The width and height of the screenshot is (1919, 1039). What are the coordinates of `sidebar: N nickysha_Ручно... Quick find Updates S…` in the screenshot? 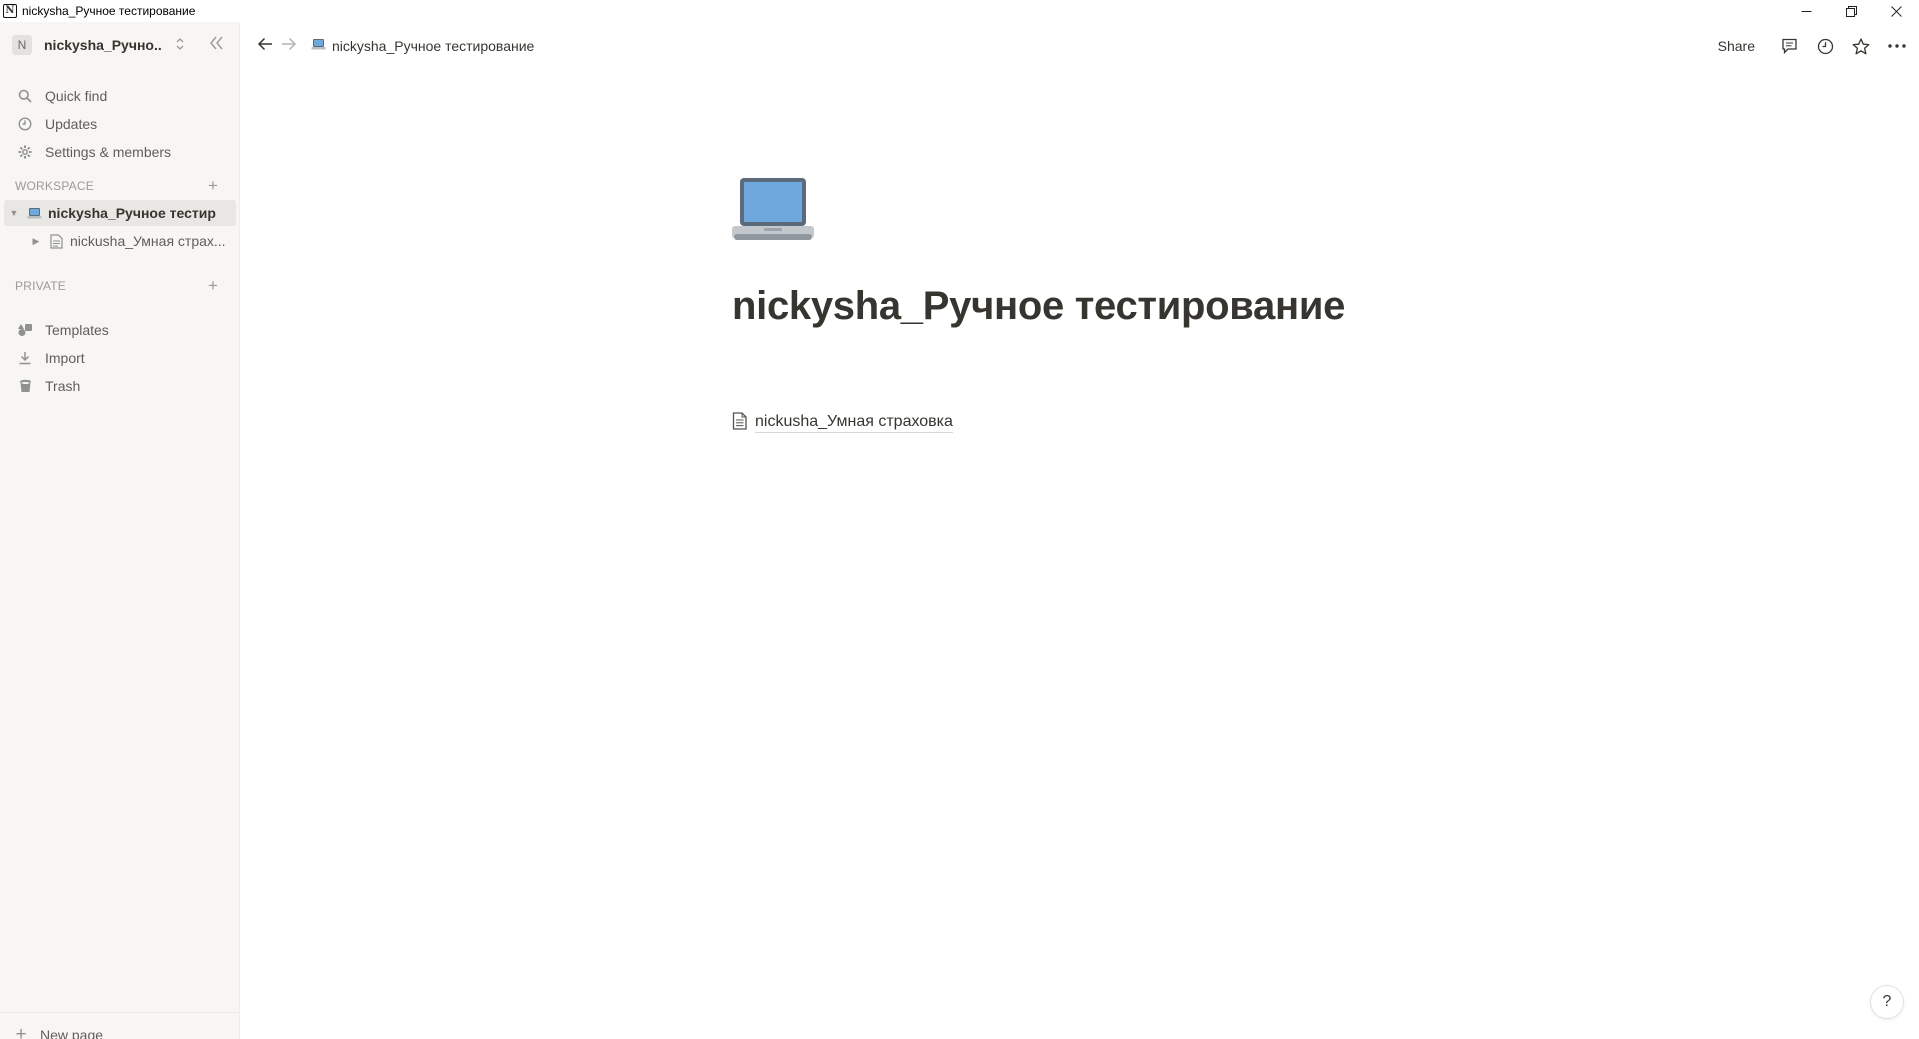 It's located at (120, 530).